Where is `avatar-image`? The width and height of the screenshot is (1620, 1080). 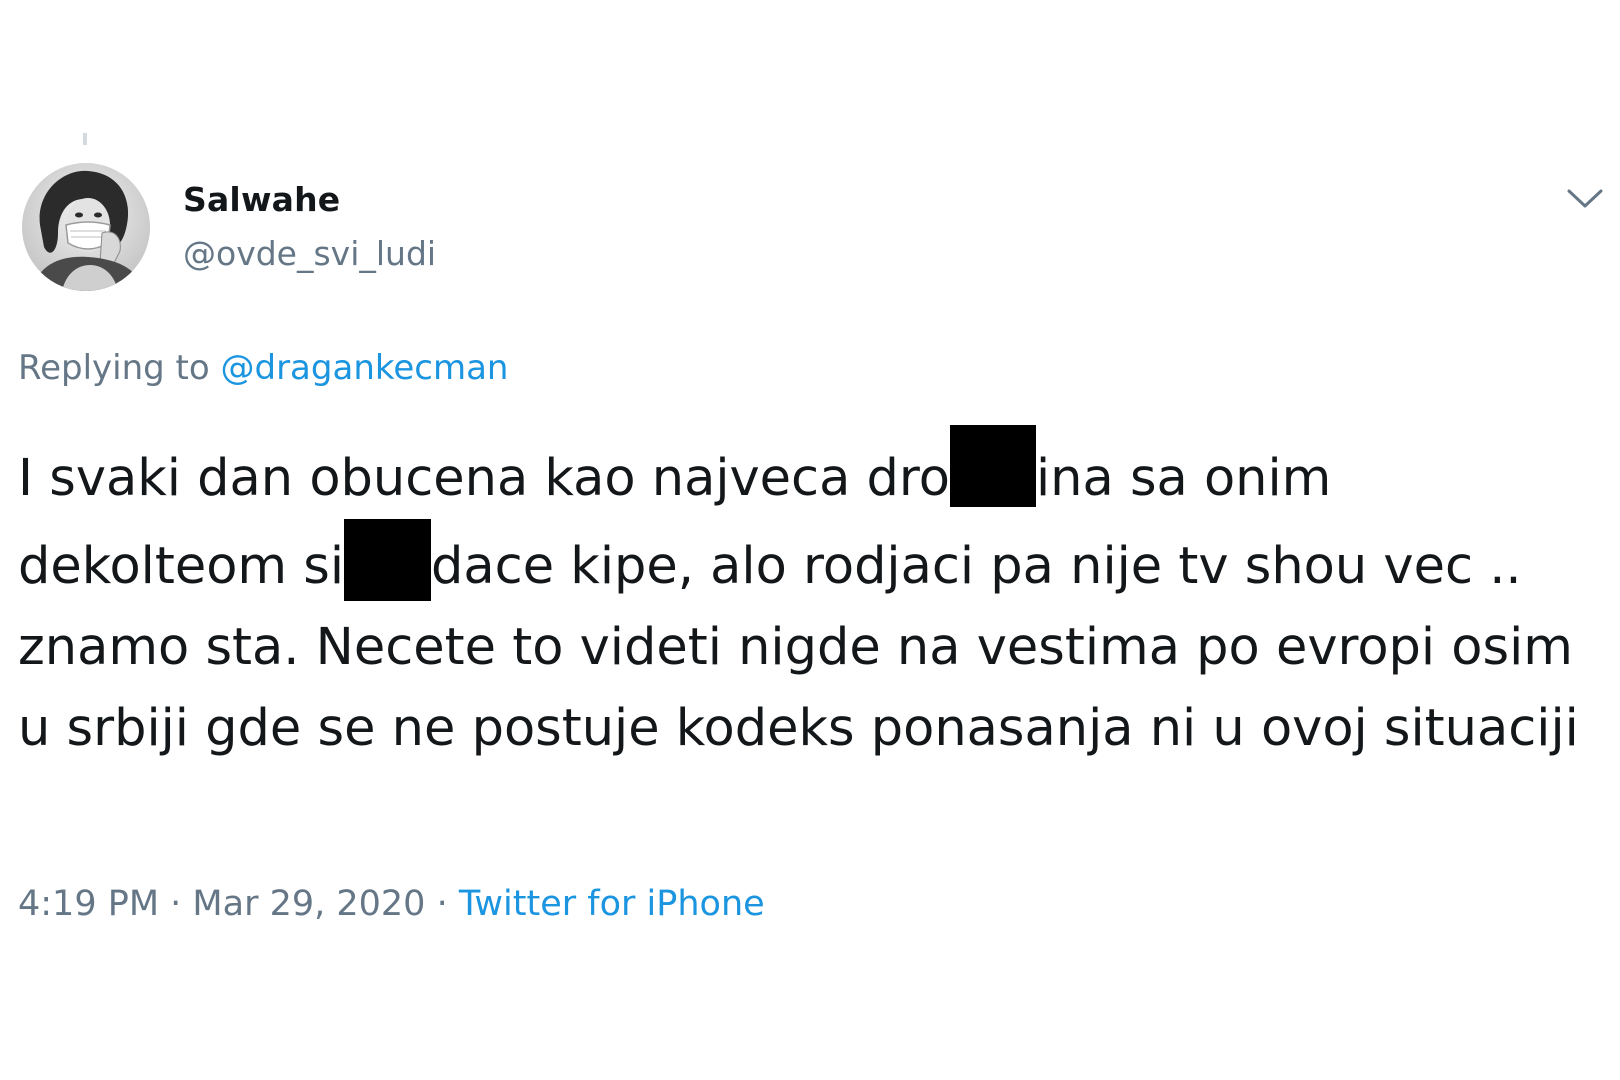 avatar-image is located at coordinates (86, 227).